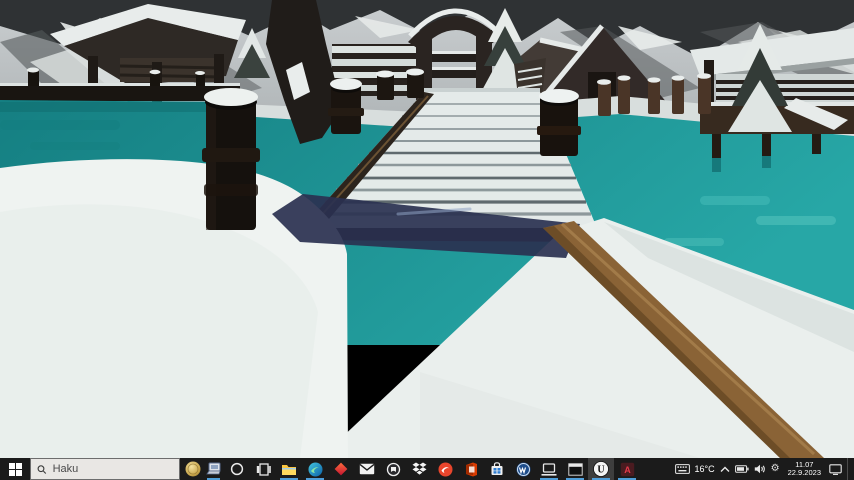  What do you see at coordinates (725, 469) in the screenshot?
I see `tray-chevron-up-icon` at bounding box center [725, 469].